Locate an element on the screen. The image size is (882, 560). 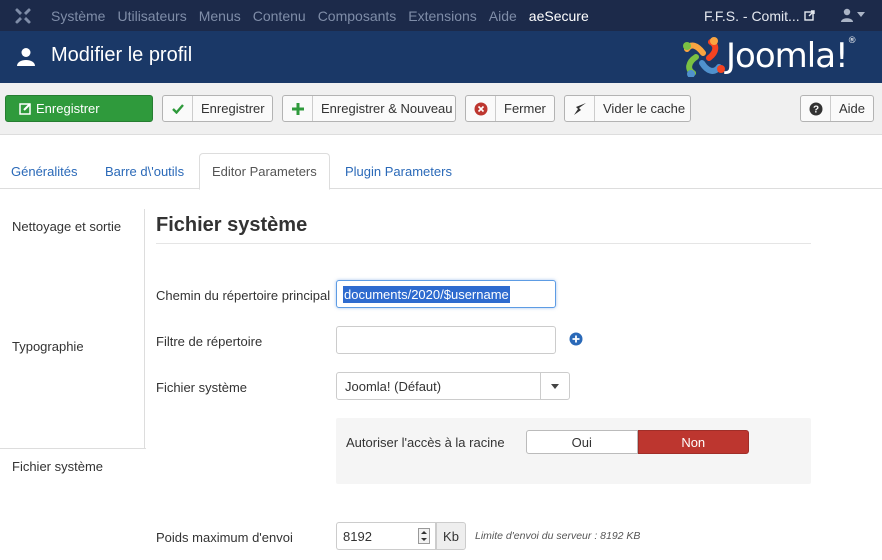
menu-contenu: Contenu is located at coordinates (279, 16).